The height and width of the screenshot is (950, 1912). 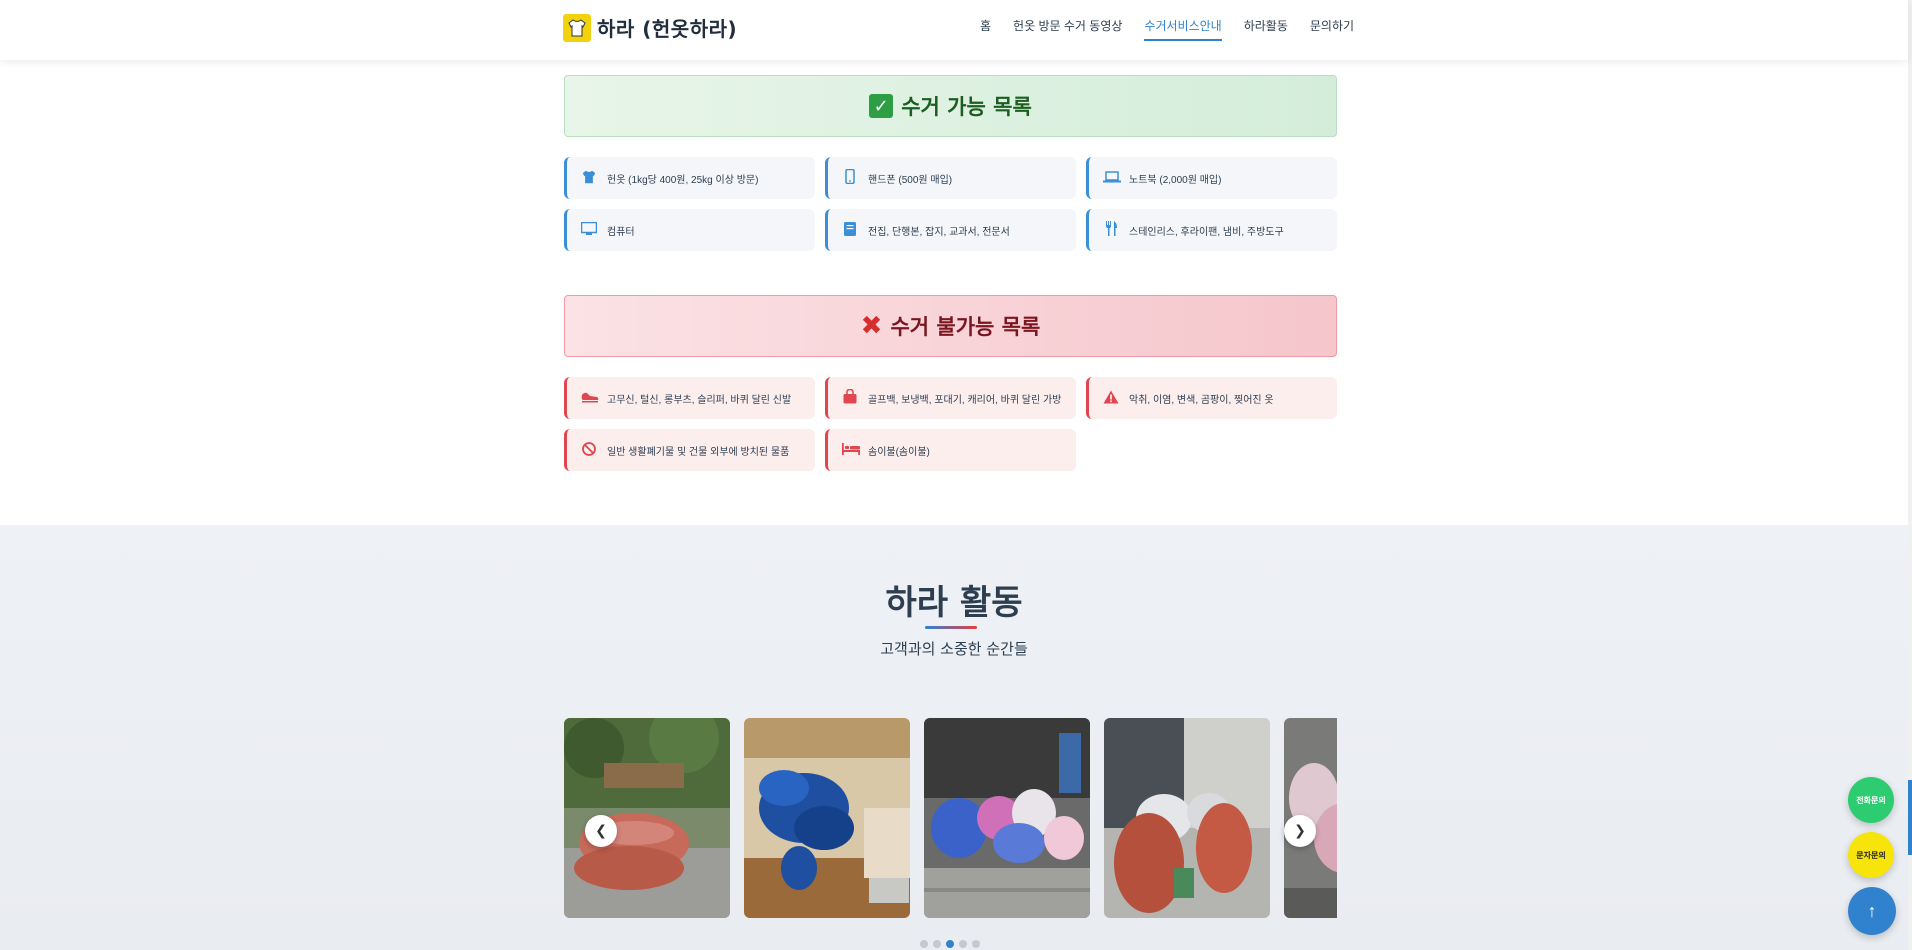 I want to click on mobile-icon, so click(x=850, y=177).